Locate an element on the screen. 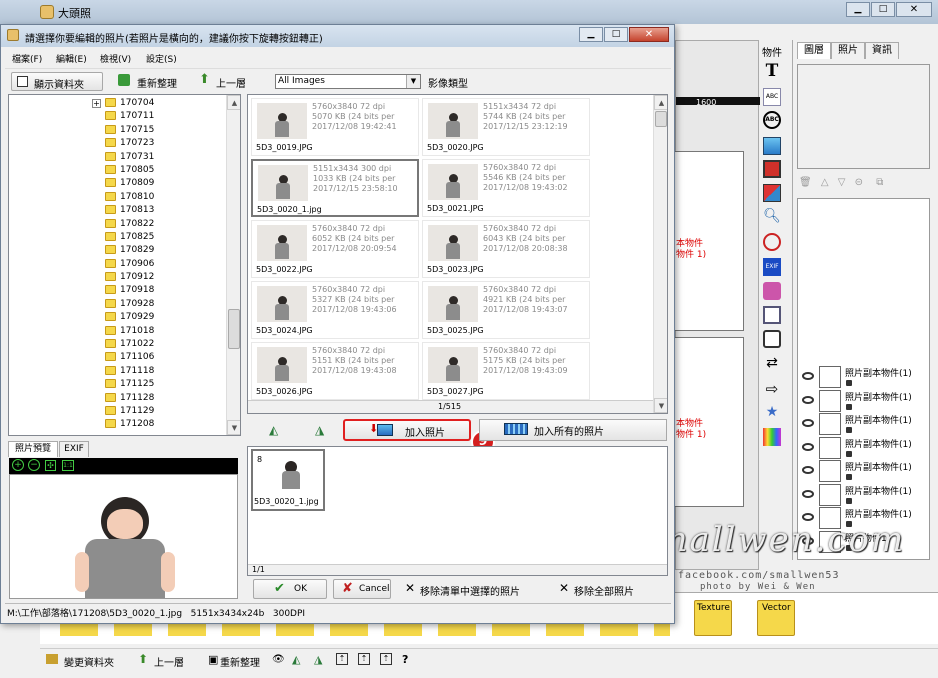 The image size is (938, 678). menu-file: 檔案(F) is located at coordinates (27, 58).